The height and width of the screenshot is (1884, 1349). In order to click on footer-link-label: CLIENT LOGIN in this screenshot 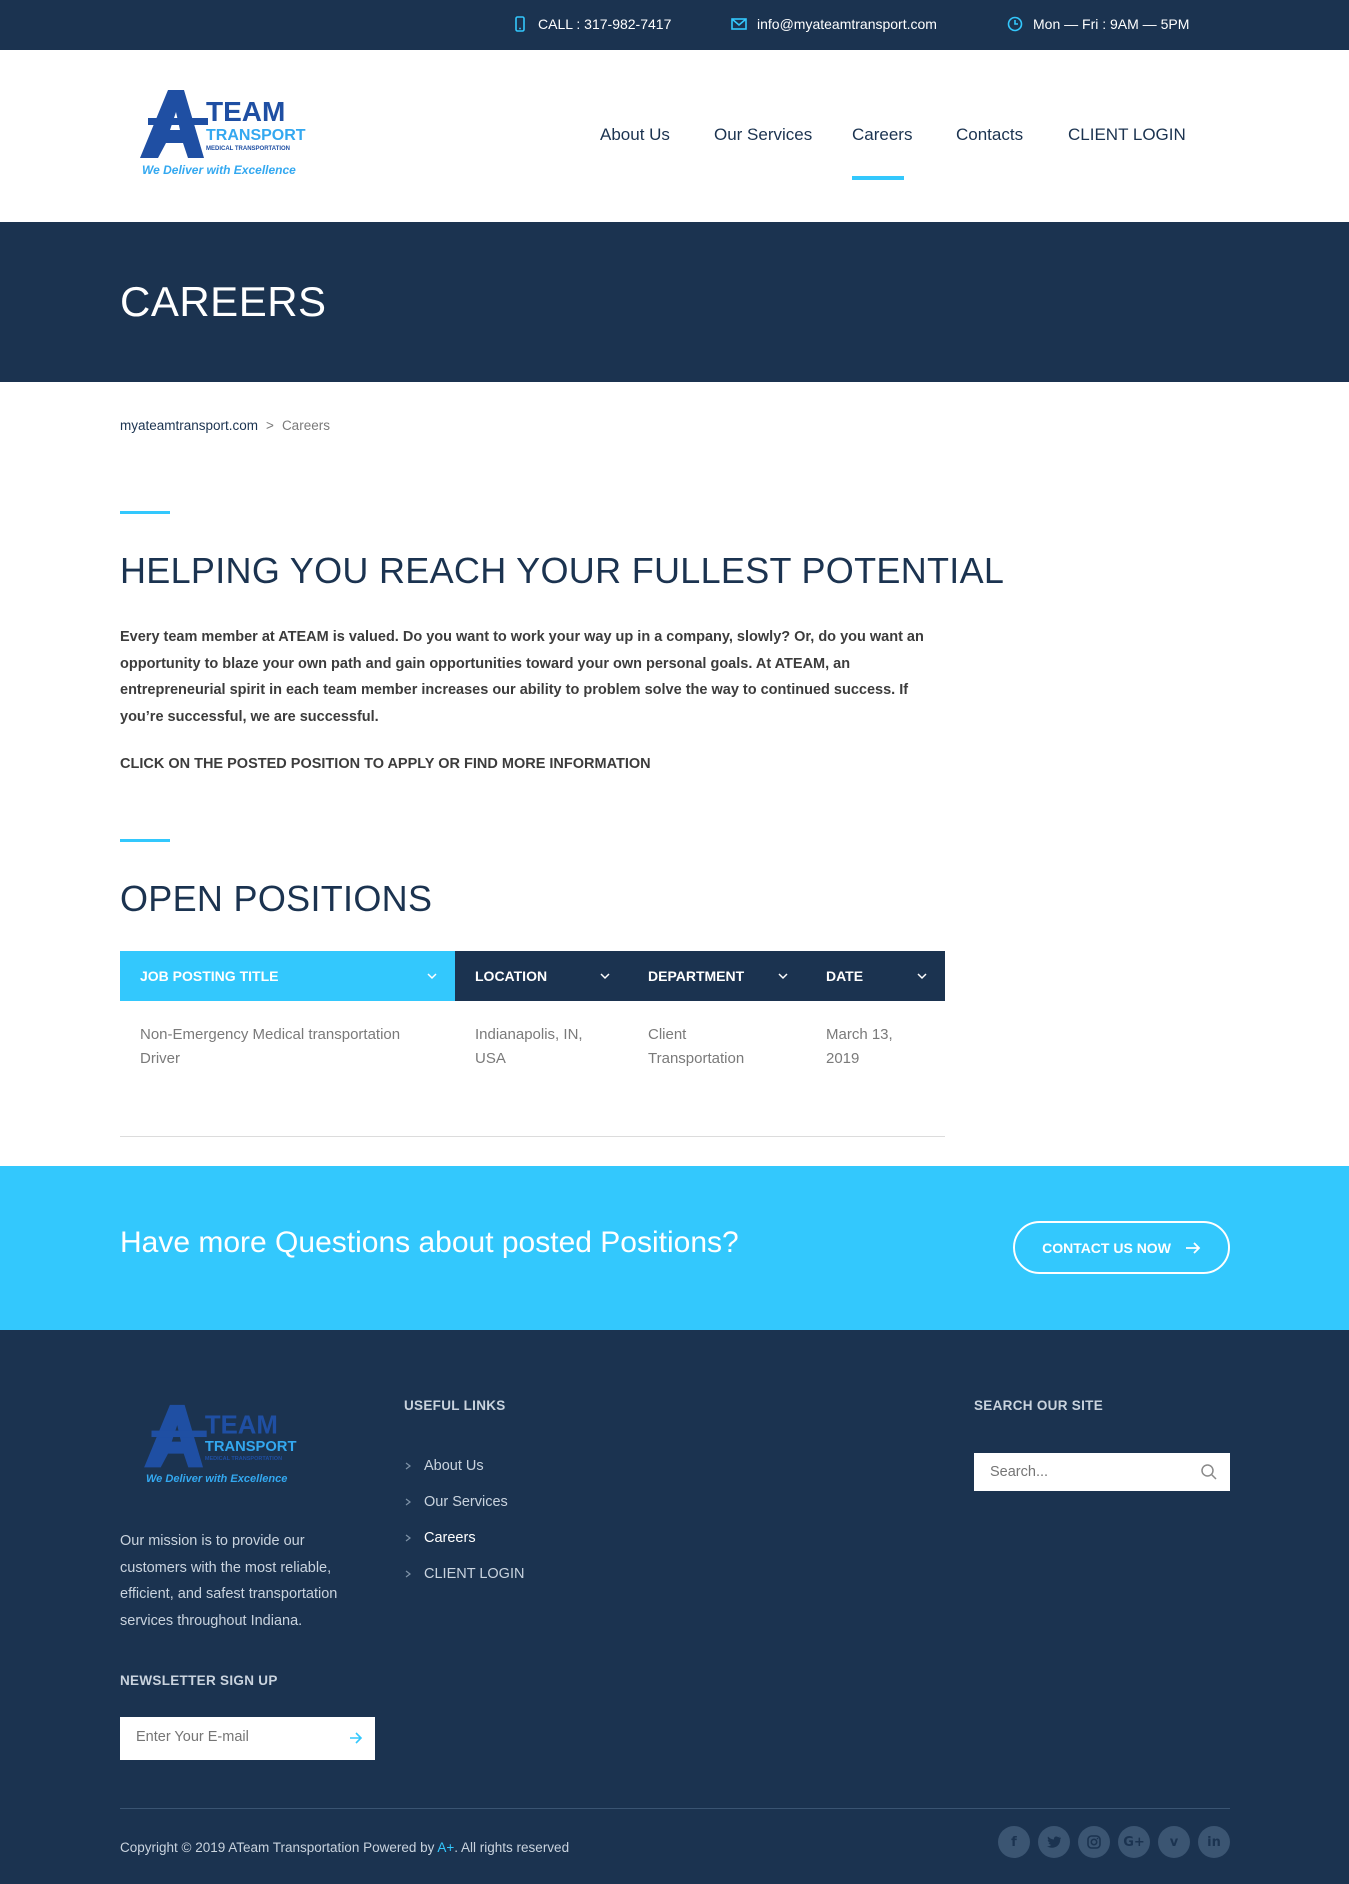, I will do `click(474, 1574)`.